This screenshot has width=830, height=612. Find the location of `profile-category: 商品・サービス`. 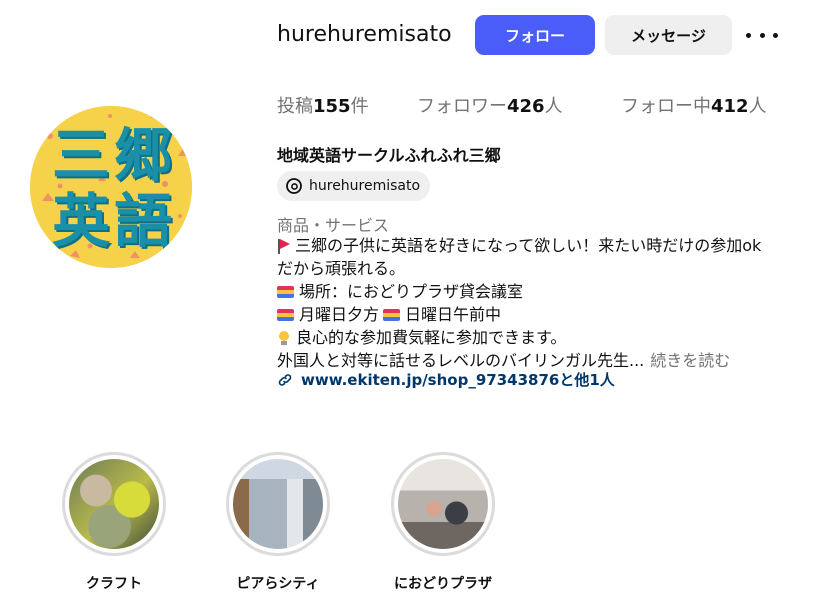

profile-category: 商品・サービス is located at coordinates (333, 225).